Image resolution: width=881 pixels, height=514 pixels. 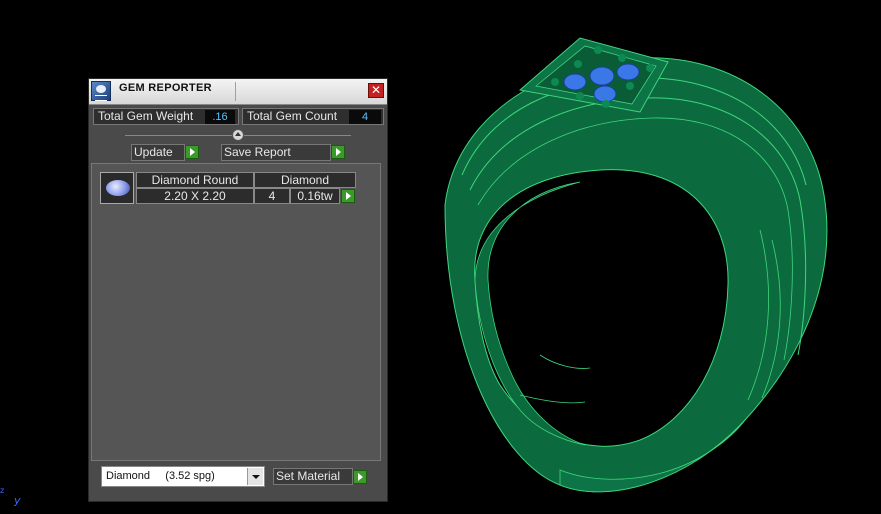 I want to click on gem-size: 2.20 X 2.20, so click(x=195, y=196).